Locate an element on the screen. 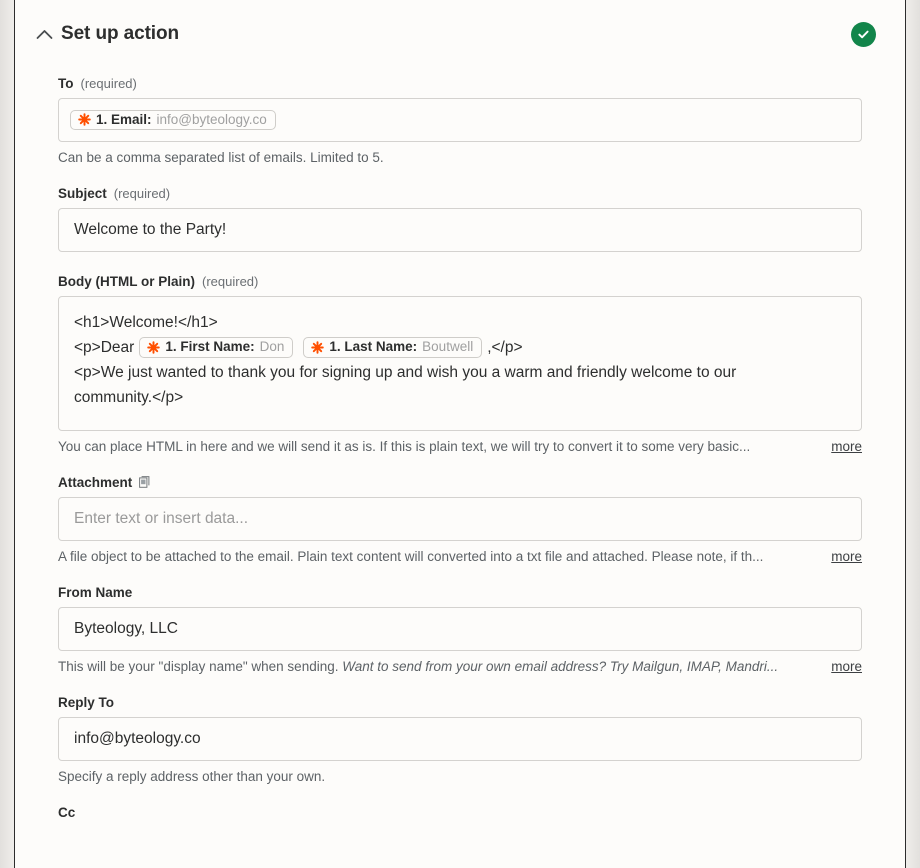 Image resolution: width=920 pixels, height=868 pixels. field-reply-to-label: Reply To is located at coordinates (86, 702).